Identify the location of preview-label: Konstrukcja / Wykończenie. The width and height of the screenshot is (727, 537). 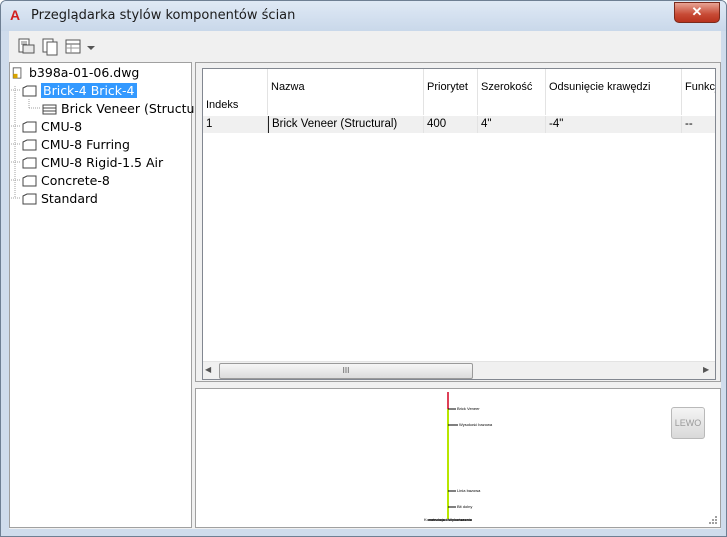
(448, 519).